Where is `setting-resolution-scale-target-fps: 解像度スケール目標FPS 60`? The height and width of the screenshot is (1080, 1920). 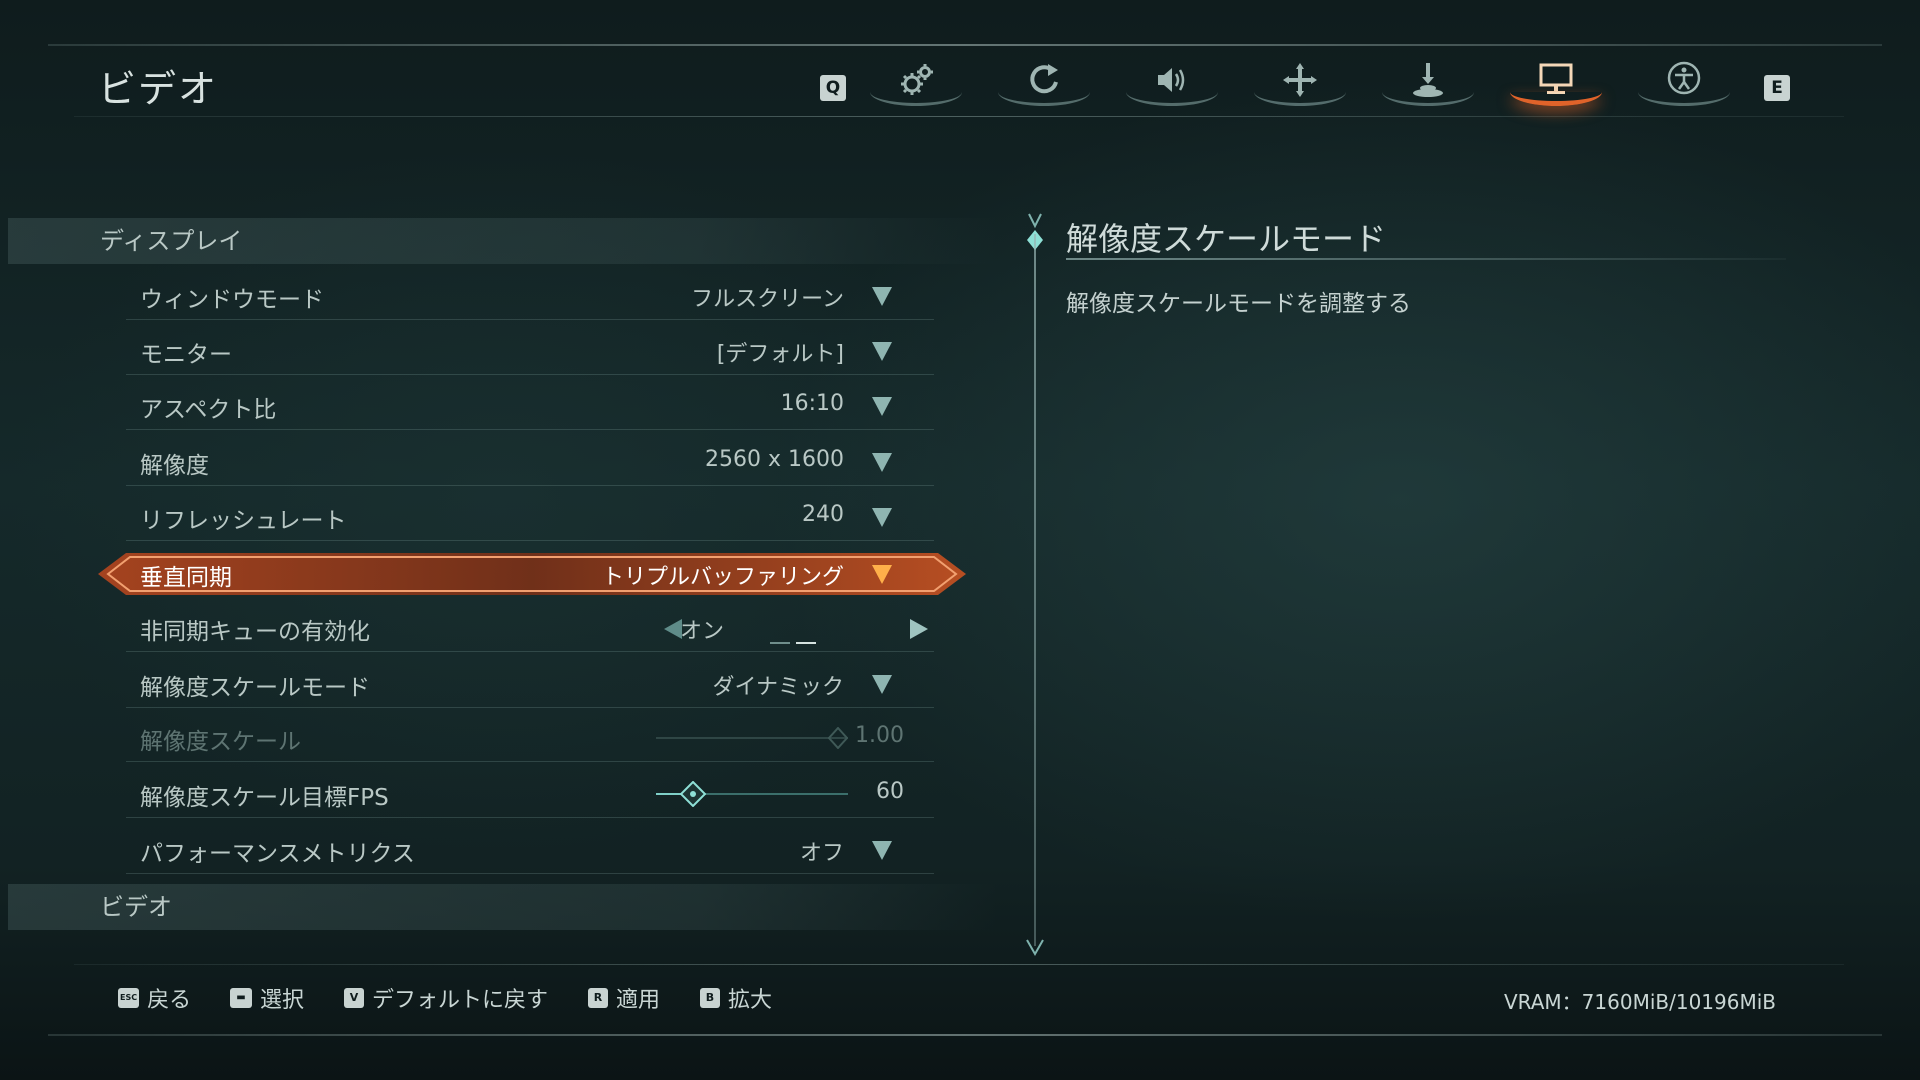
setting-resolution-scale-target-fps: 解像度スケール目標FPS 60 is located at coordinates (530, 794).